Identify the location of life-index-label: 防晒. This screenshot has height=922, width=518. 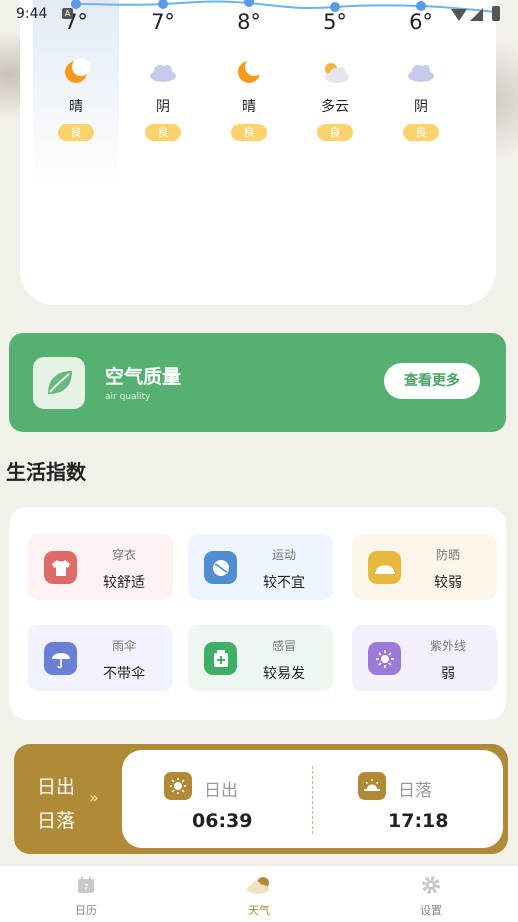
(447, 555).